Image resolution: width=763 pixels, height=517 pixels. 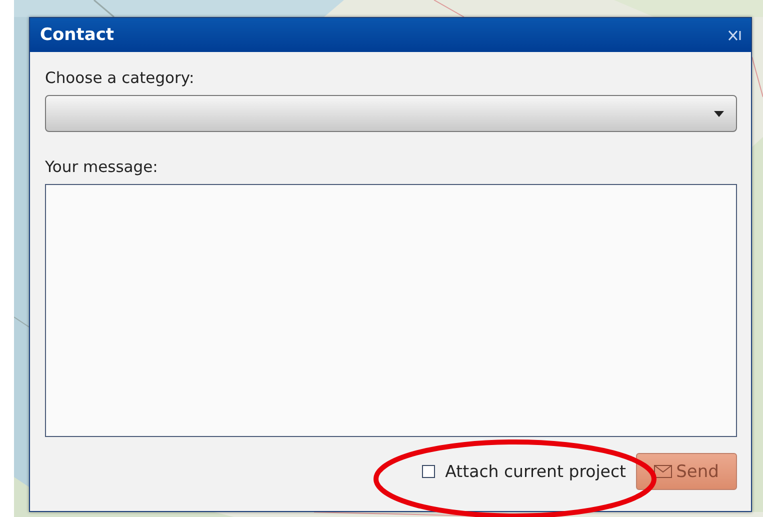 I want to click on mail-icon, so click(x=663, y=471).